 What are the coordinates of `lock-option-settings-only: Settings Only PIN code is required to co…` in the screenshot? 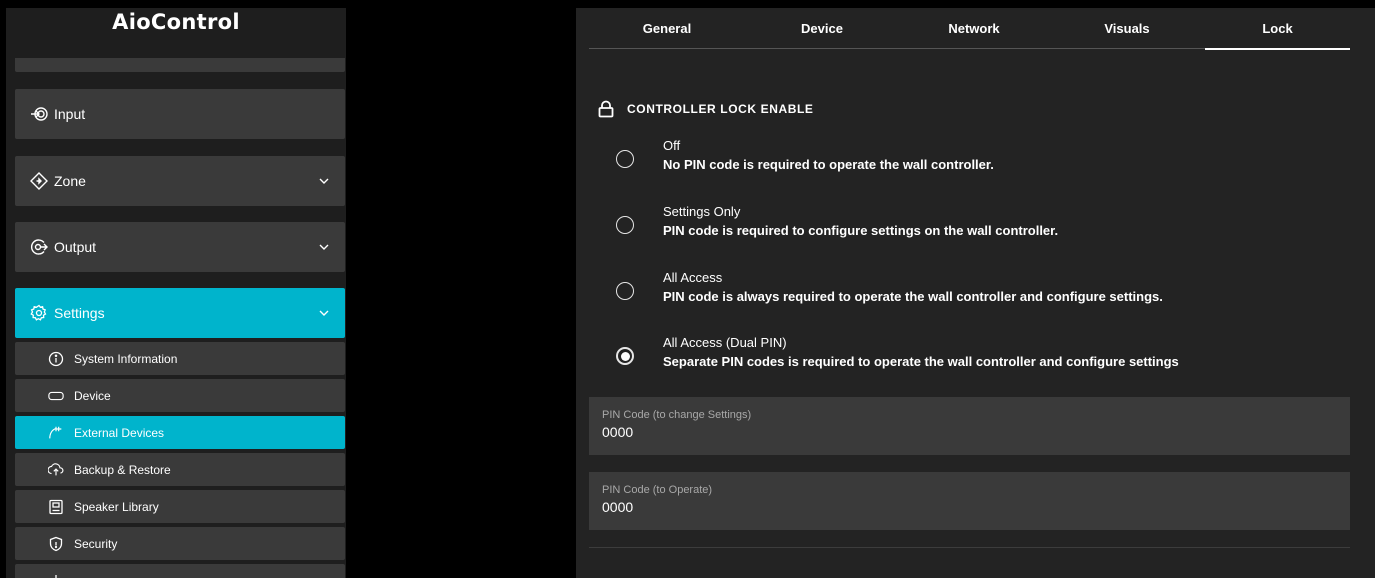 It's located at (974, 228).